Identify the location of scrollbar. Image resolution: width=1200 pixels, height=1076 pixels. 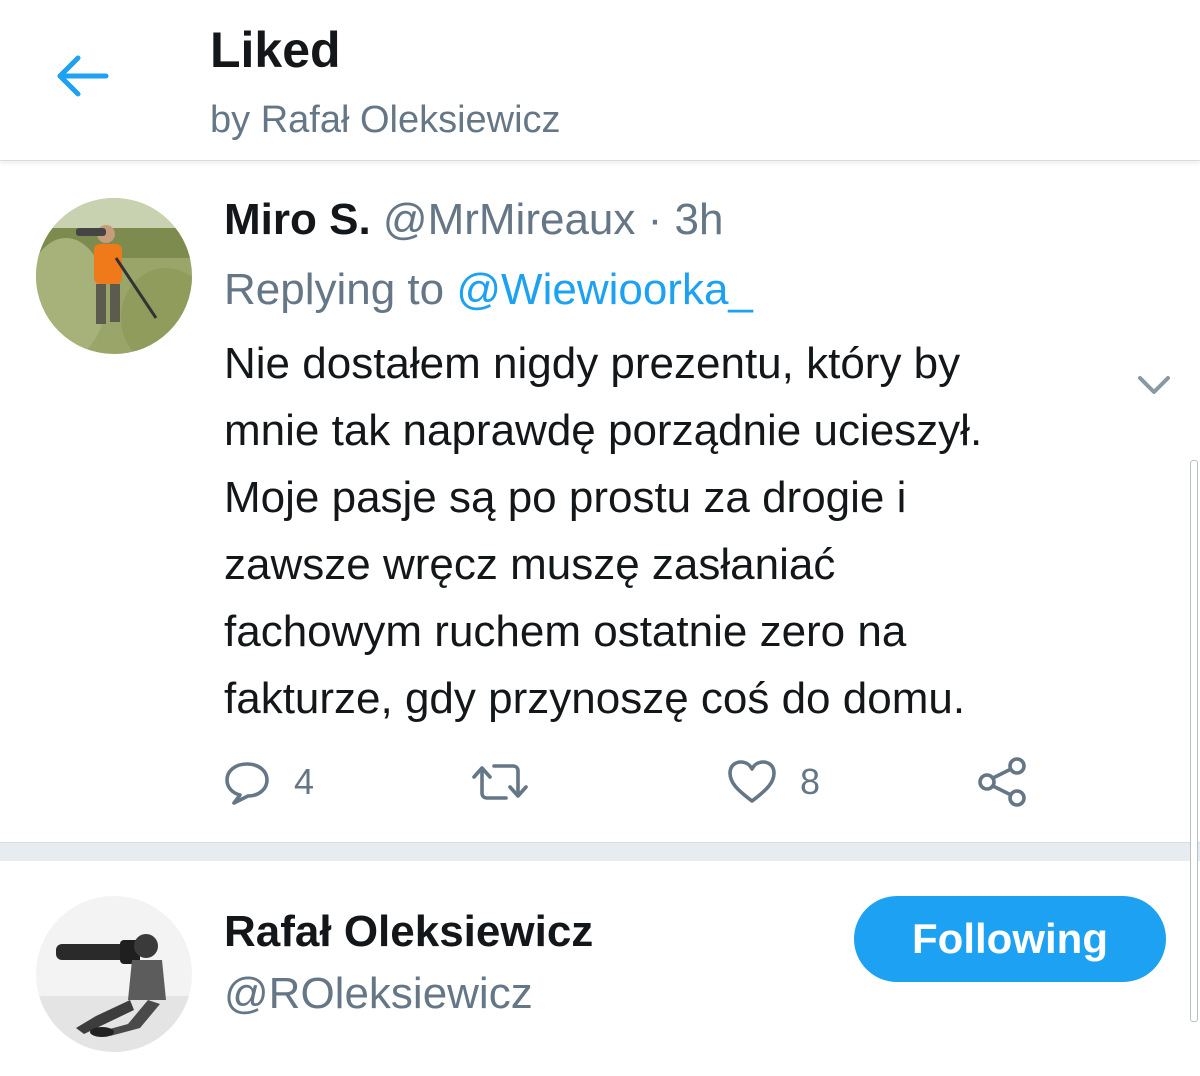
(1194, 741).